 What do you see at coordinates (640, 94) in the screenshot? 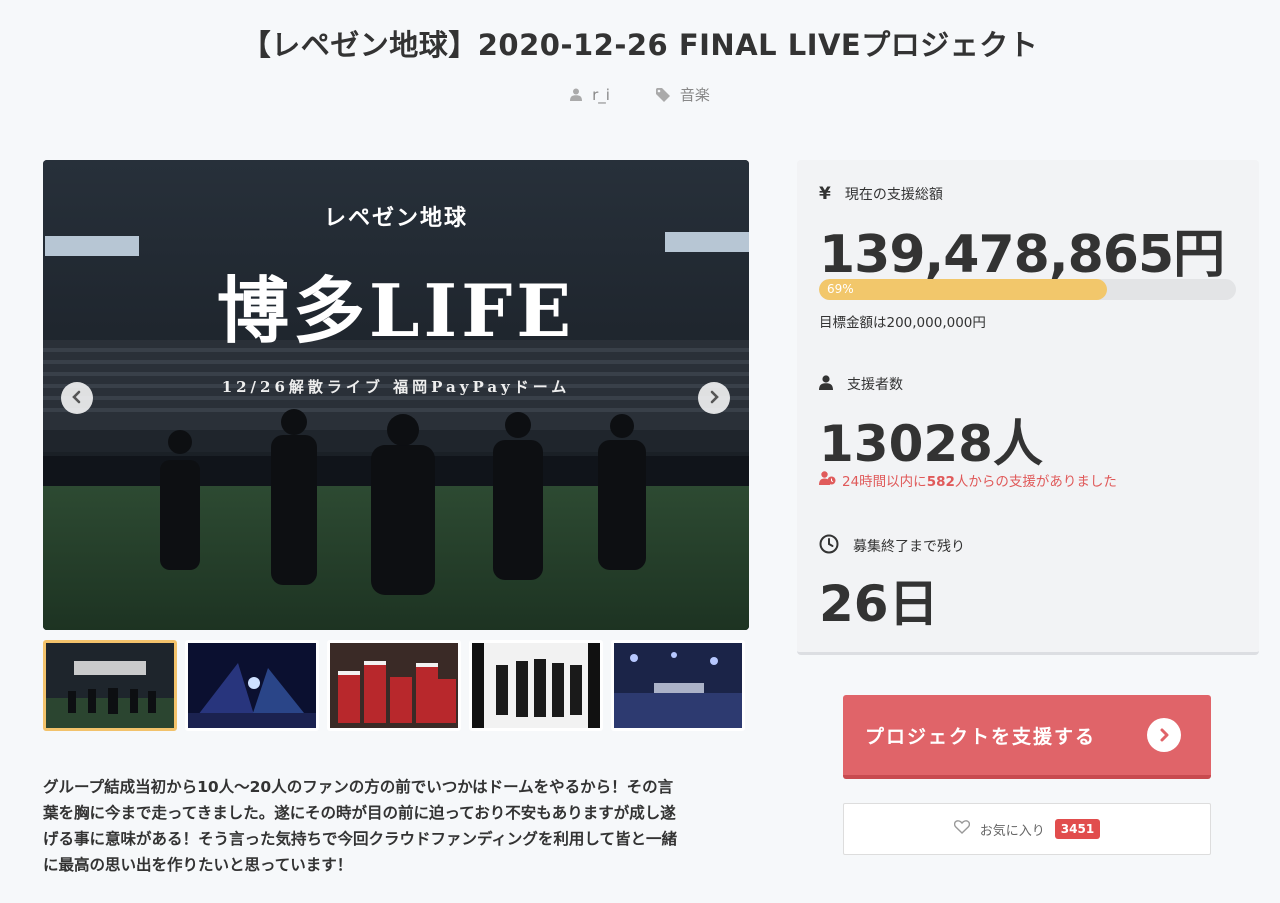
I see `project-meta: r_i 音楽` at bounding box center [640, 94].